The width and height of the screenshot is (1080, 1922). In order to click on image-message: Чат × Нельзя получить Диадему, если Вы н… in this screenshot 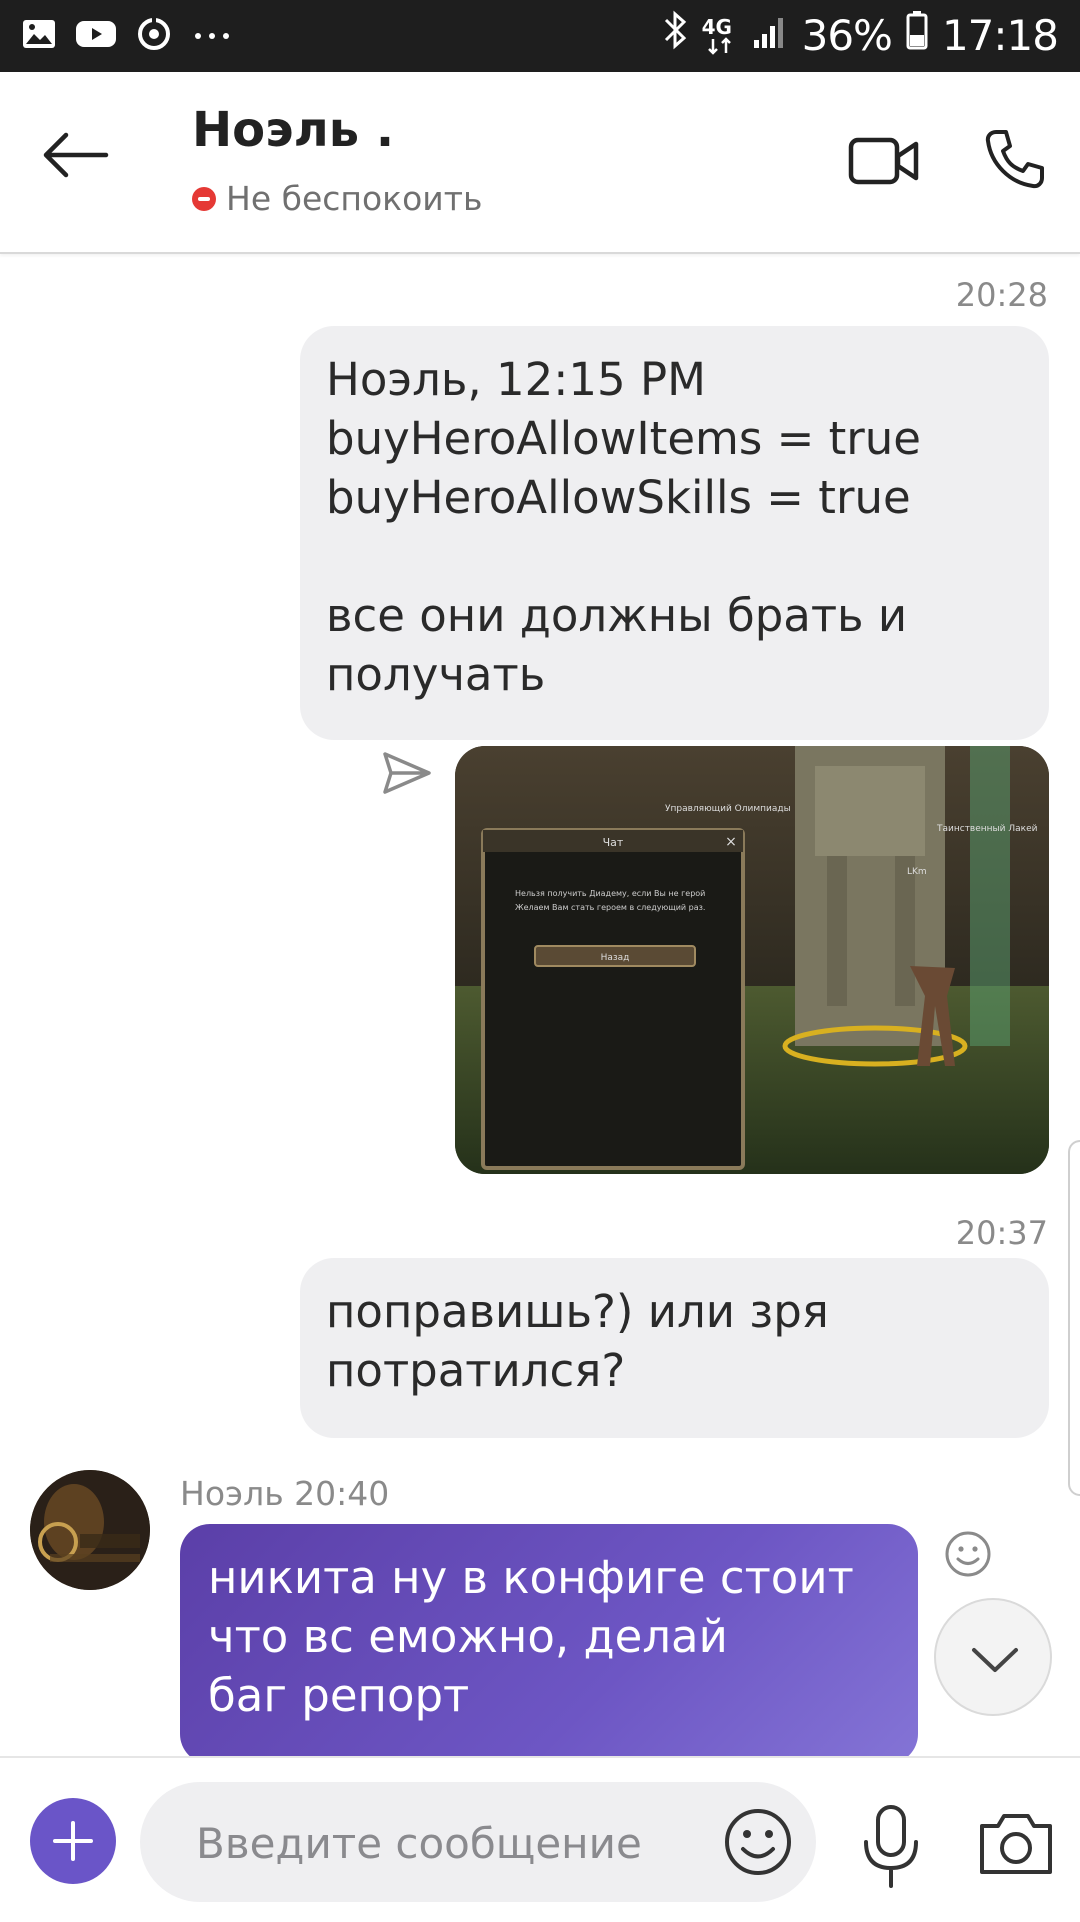, I will do `click(752, 960)`.